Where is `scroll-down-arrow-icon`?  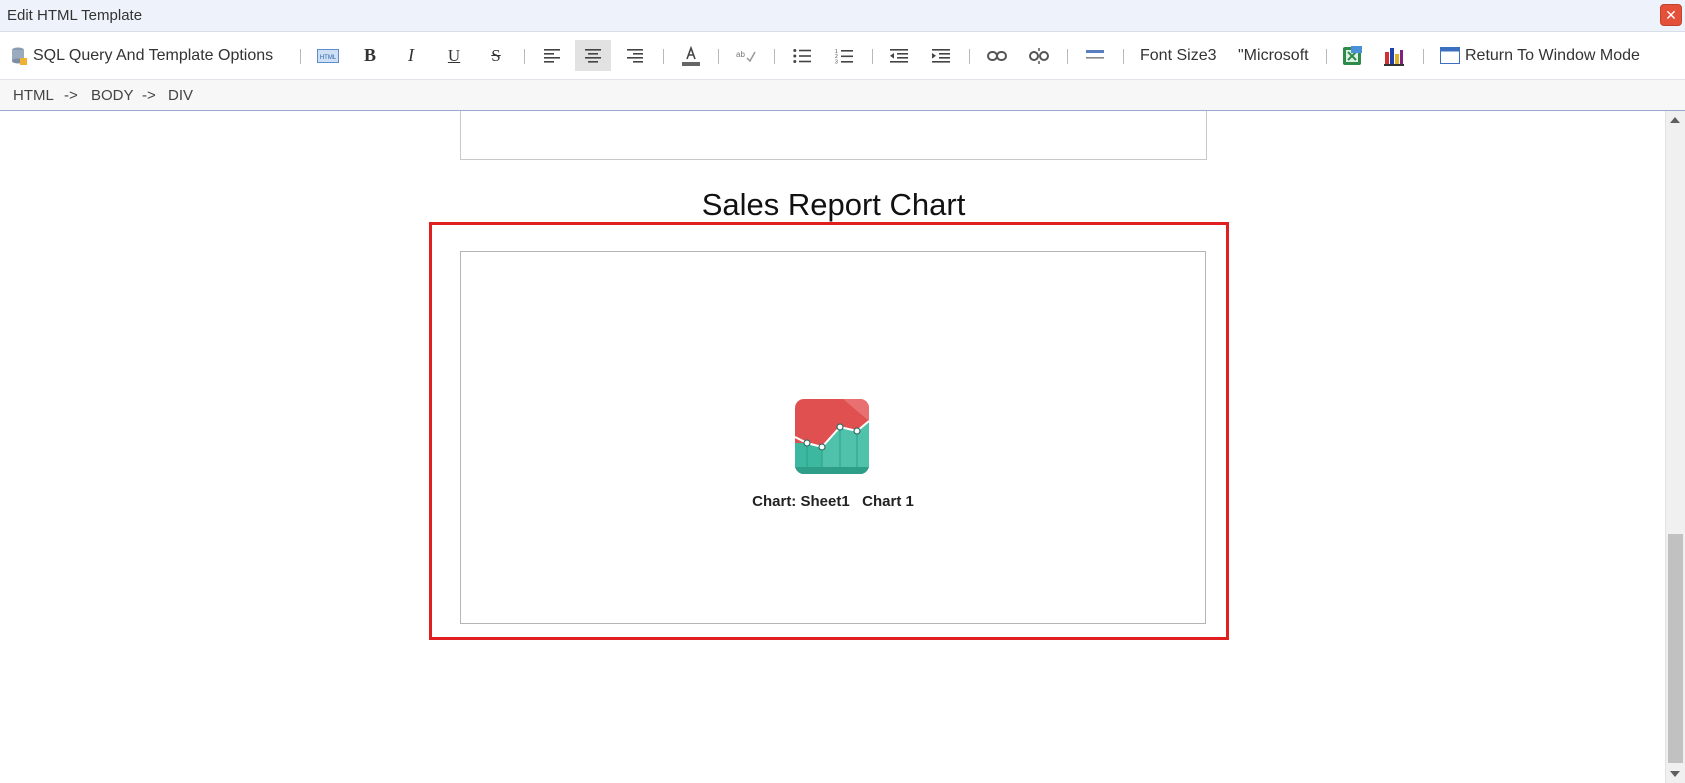 scroll-down-arrow-icon is located at coordinates (1675, 774).